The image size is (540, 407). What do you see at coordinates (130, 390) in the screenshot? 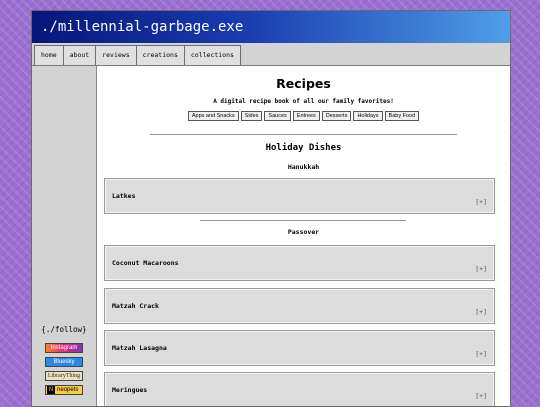
I see `recipe-label: Meringues` at bounding box center [130, 390].